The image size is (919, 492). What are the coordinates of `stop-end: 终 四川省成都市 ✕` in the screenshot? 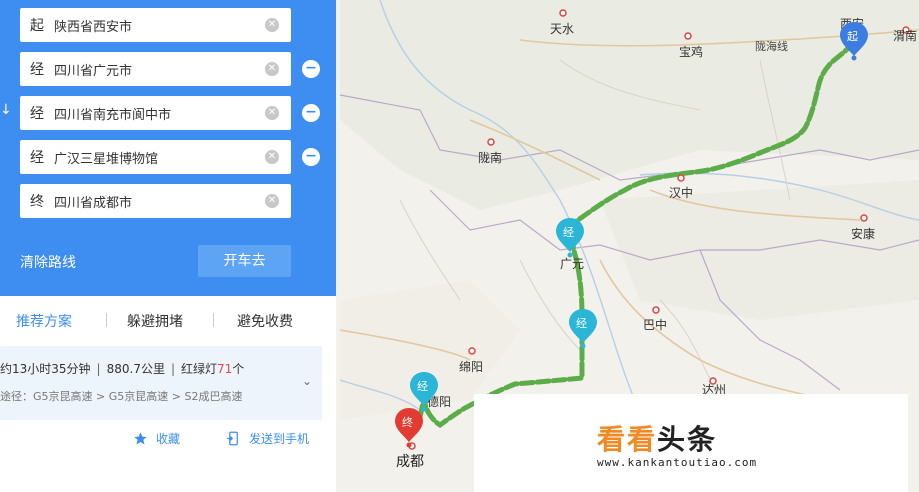 It's located at (155, 201).